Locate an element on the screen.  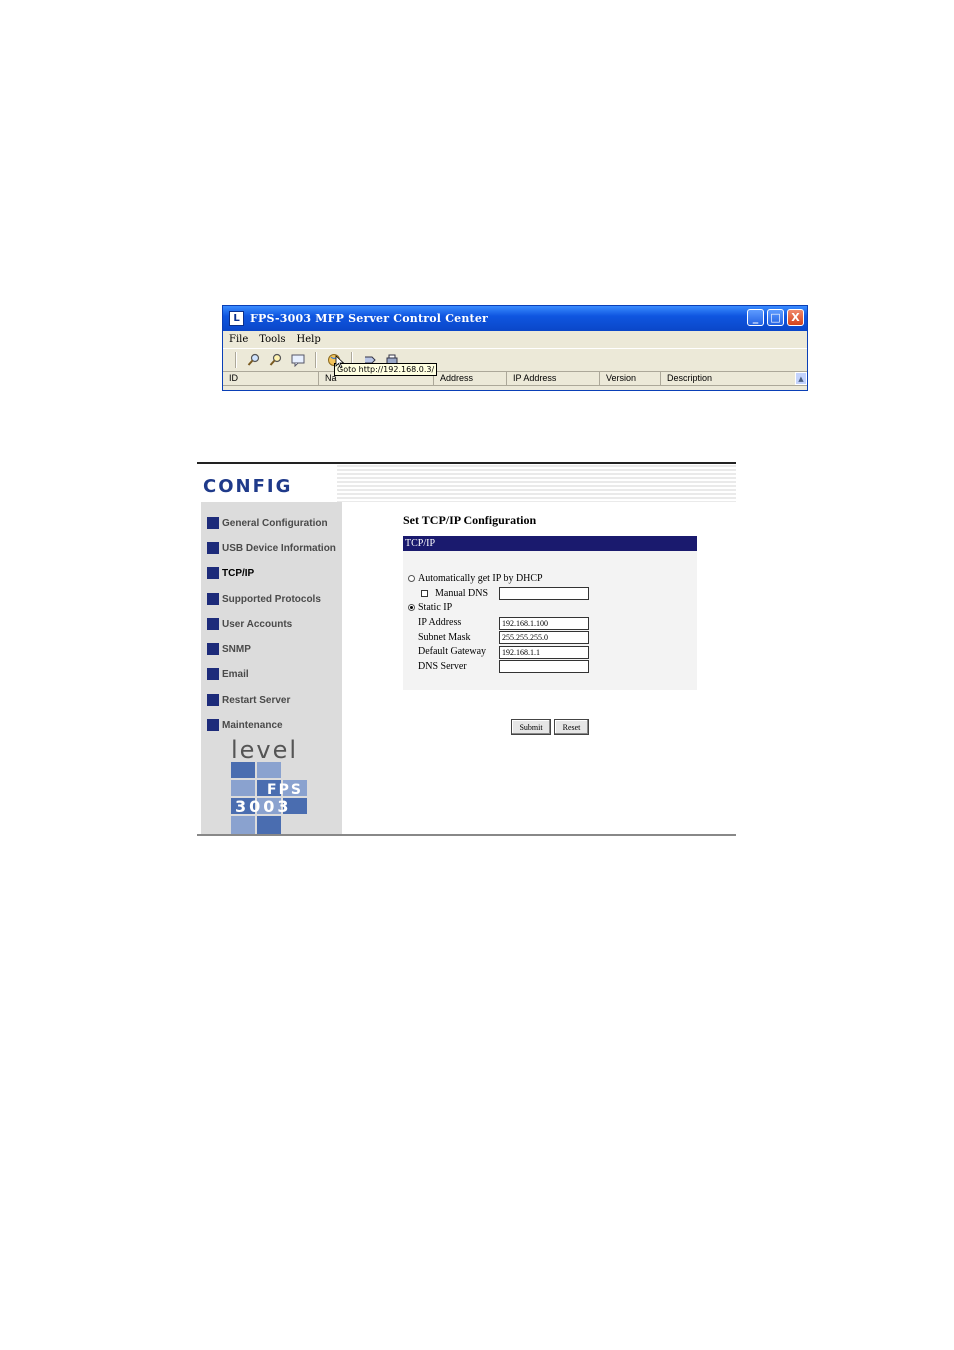
find-ip-icon is located at coordinates (276, 360).